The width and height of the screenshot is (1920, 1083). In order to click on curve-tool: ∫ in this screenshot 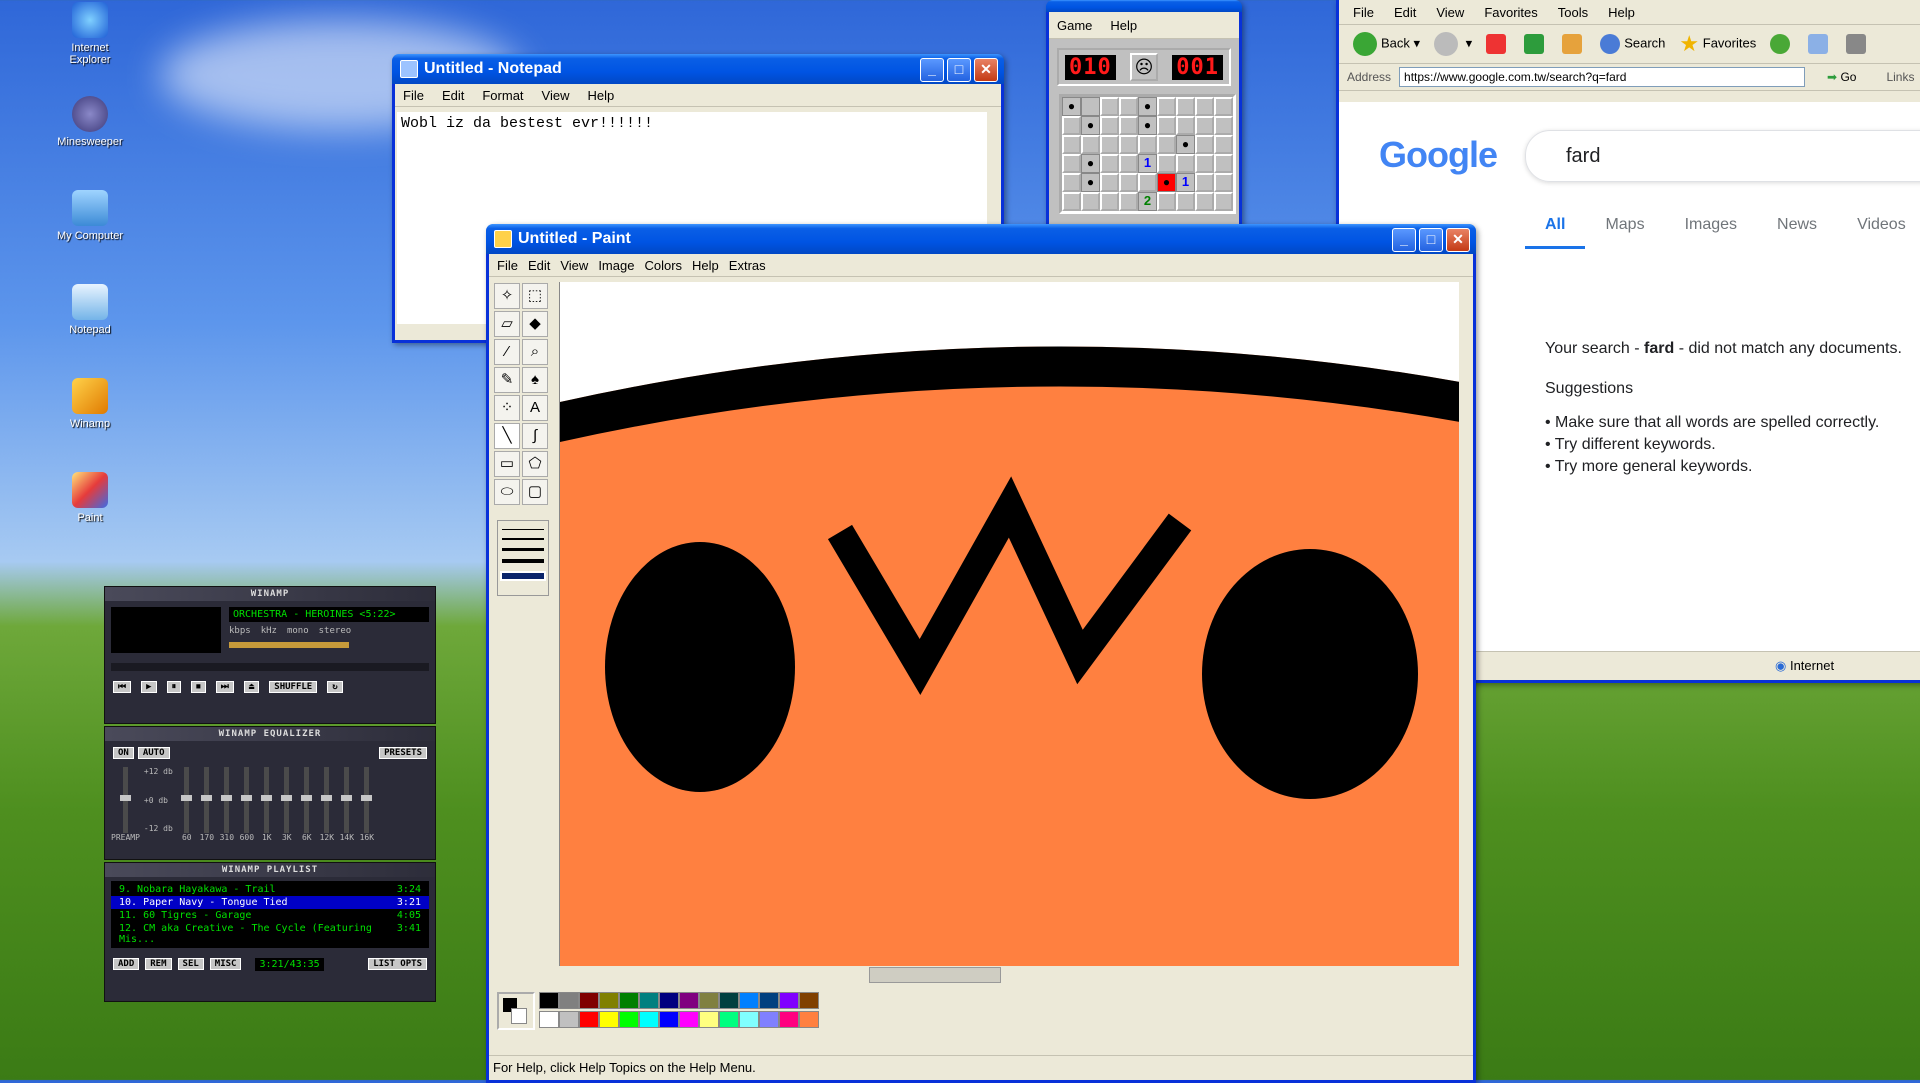, I will do `click(535, 436)`.